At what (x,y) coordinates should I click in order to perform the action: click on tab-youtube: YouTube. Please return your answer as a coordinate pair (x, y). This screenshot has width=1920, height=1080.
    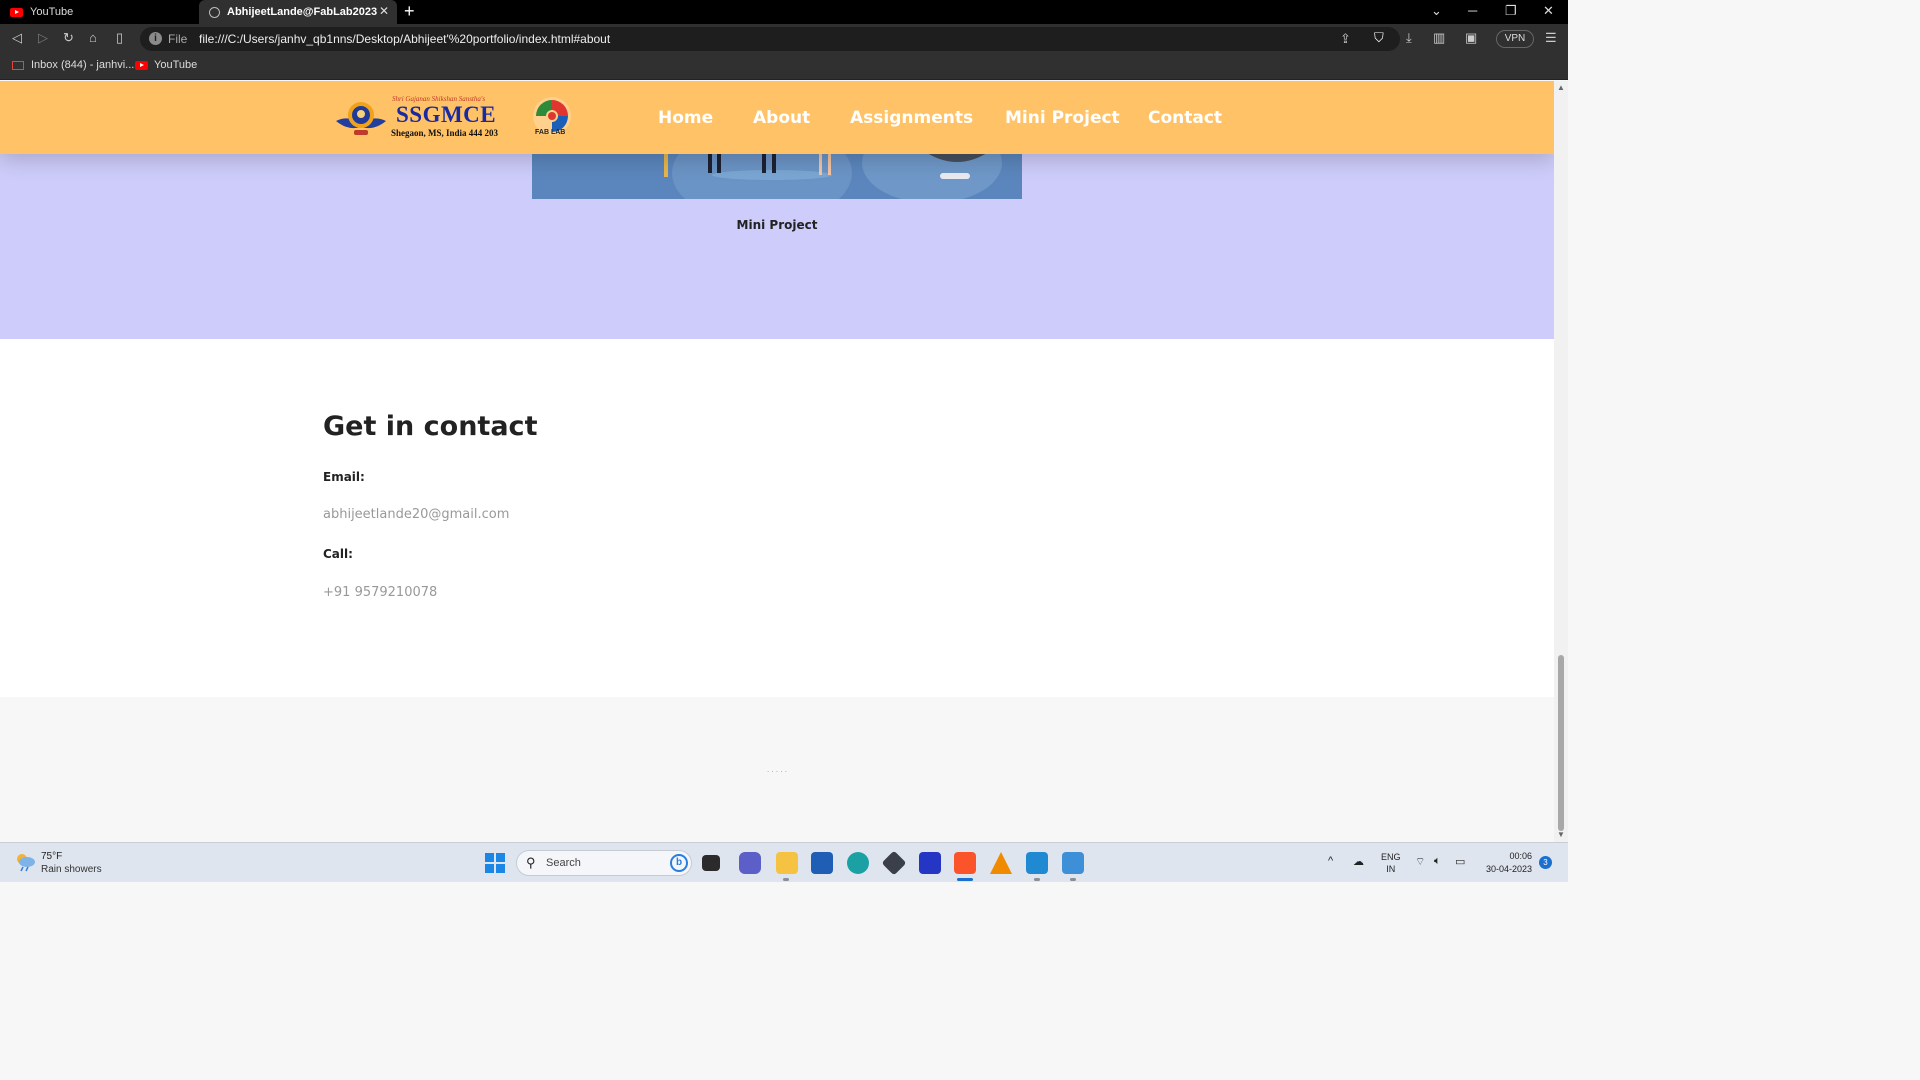
    Looking at the image, I should click on (98, 12).